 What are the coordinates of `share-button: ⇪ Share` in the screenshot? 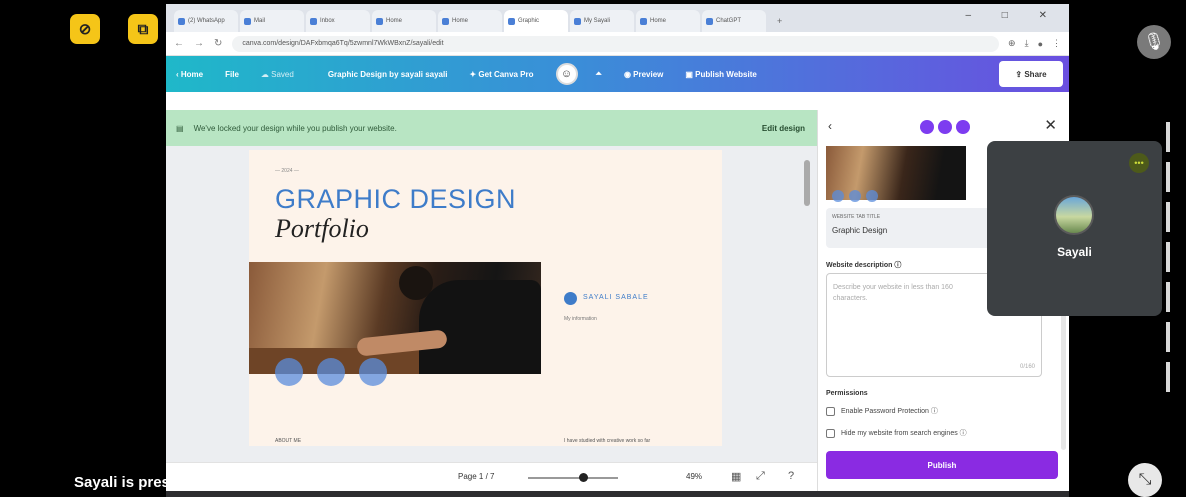 It's located at (1031, 74).